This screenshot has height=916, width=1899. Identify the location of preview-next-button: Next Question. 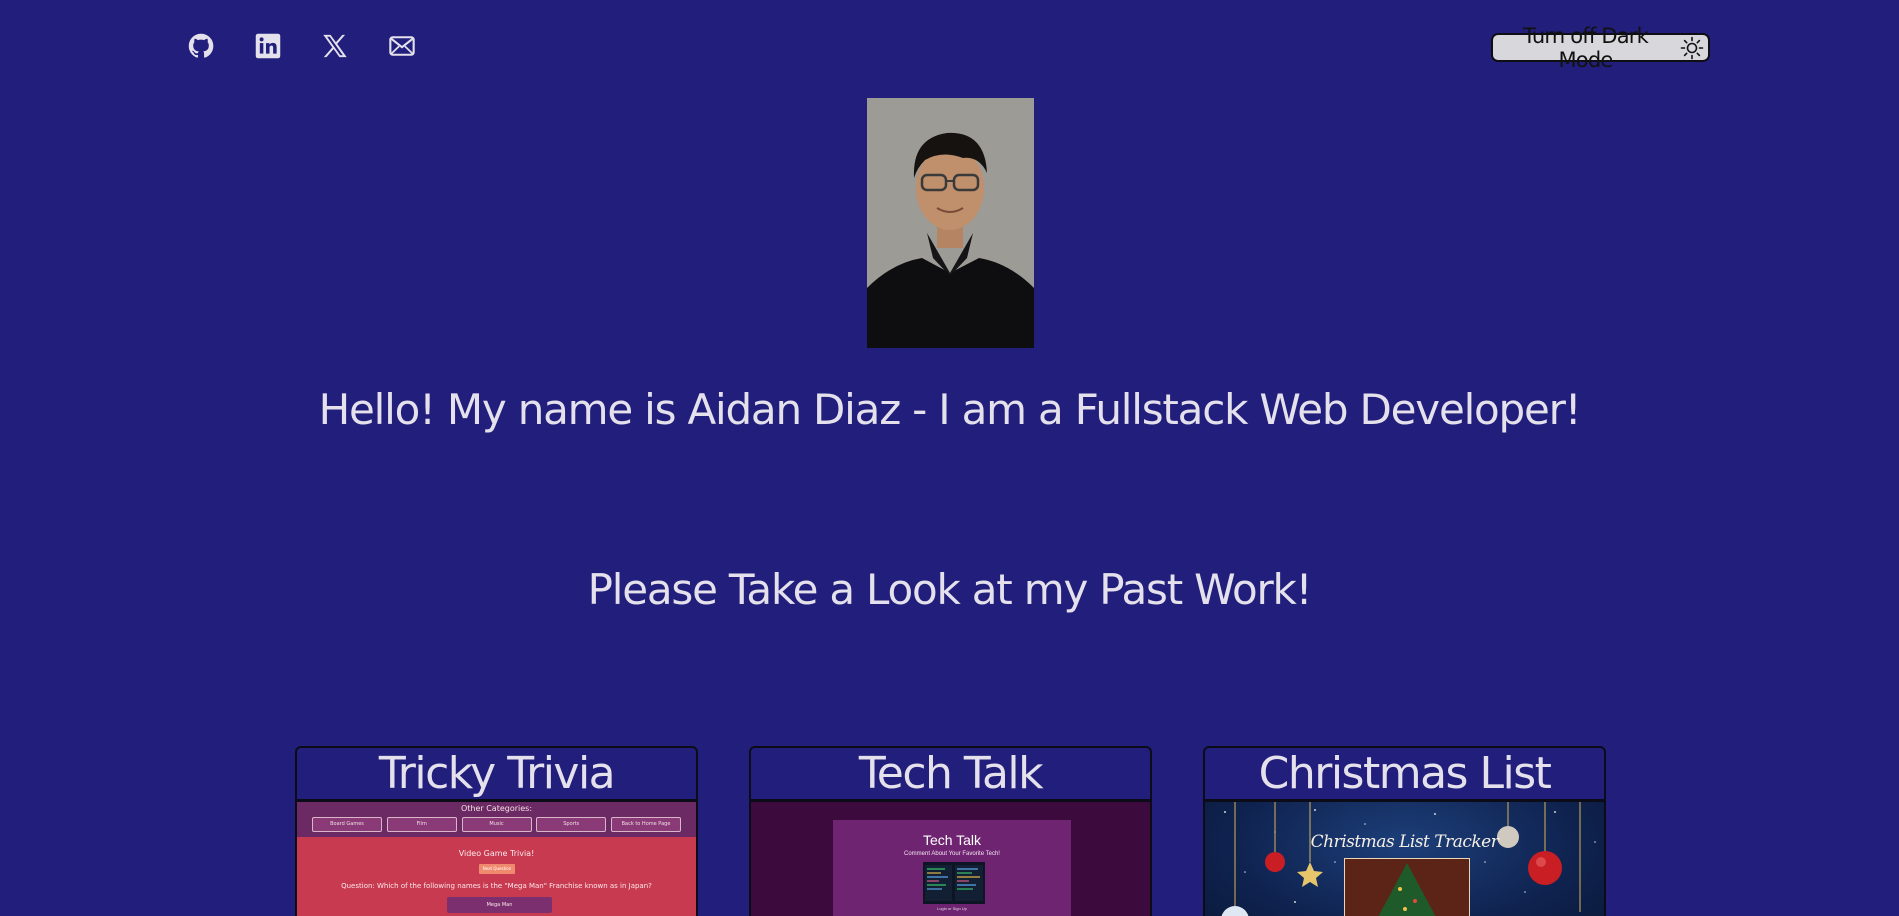
(497, 869).